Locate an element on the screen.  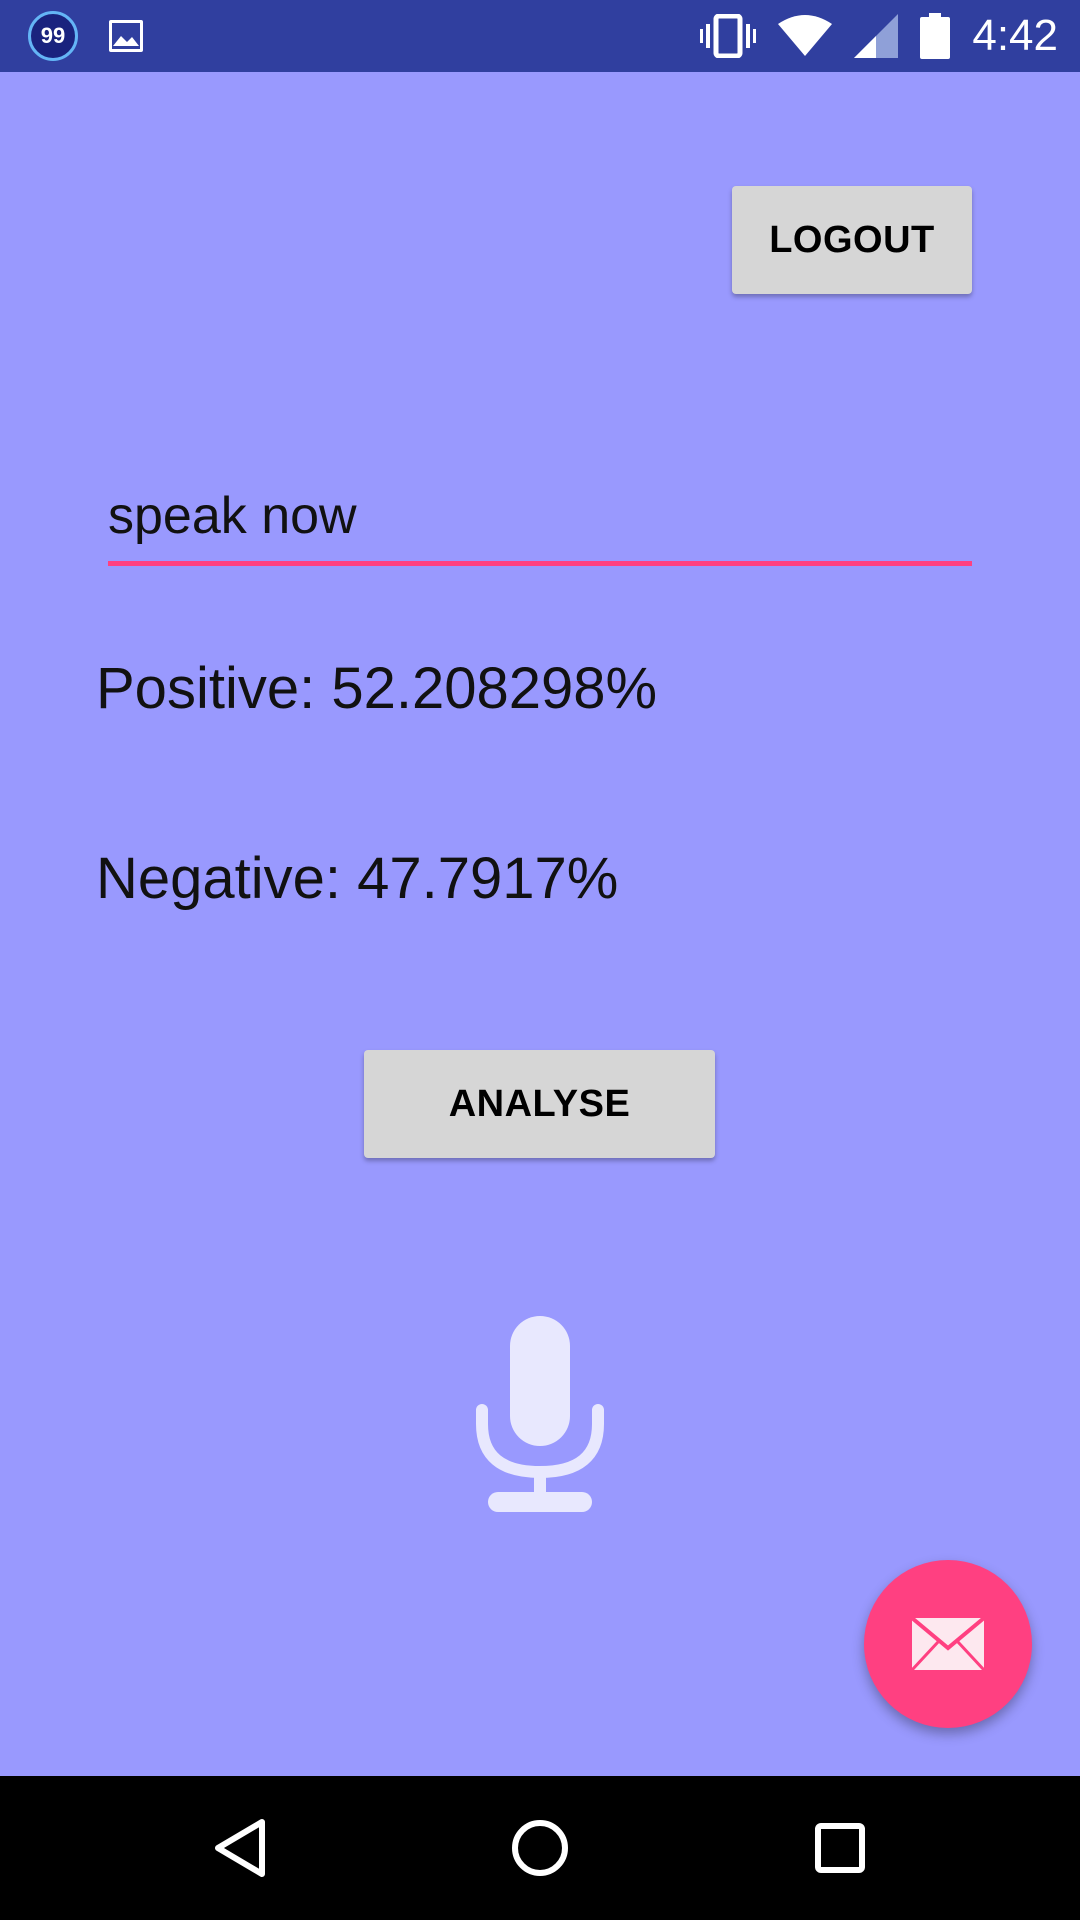
positive-result: Positive: 52.208298% is located at coordinates (377, 688).